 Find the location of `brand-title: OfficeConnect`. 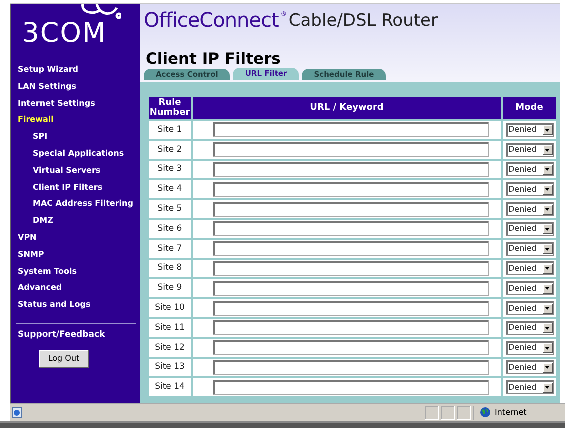

brand-title: OfficeConnect is located at coordinates (211, 20).